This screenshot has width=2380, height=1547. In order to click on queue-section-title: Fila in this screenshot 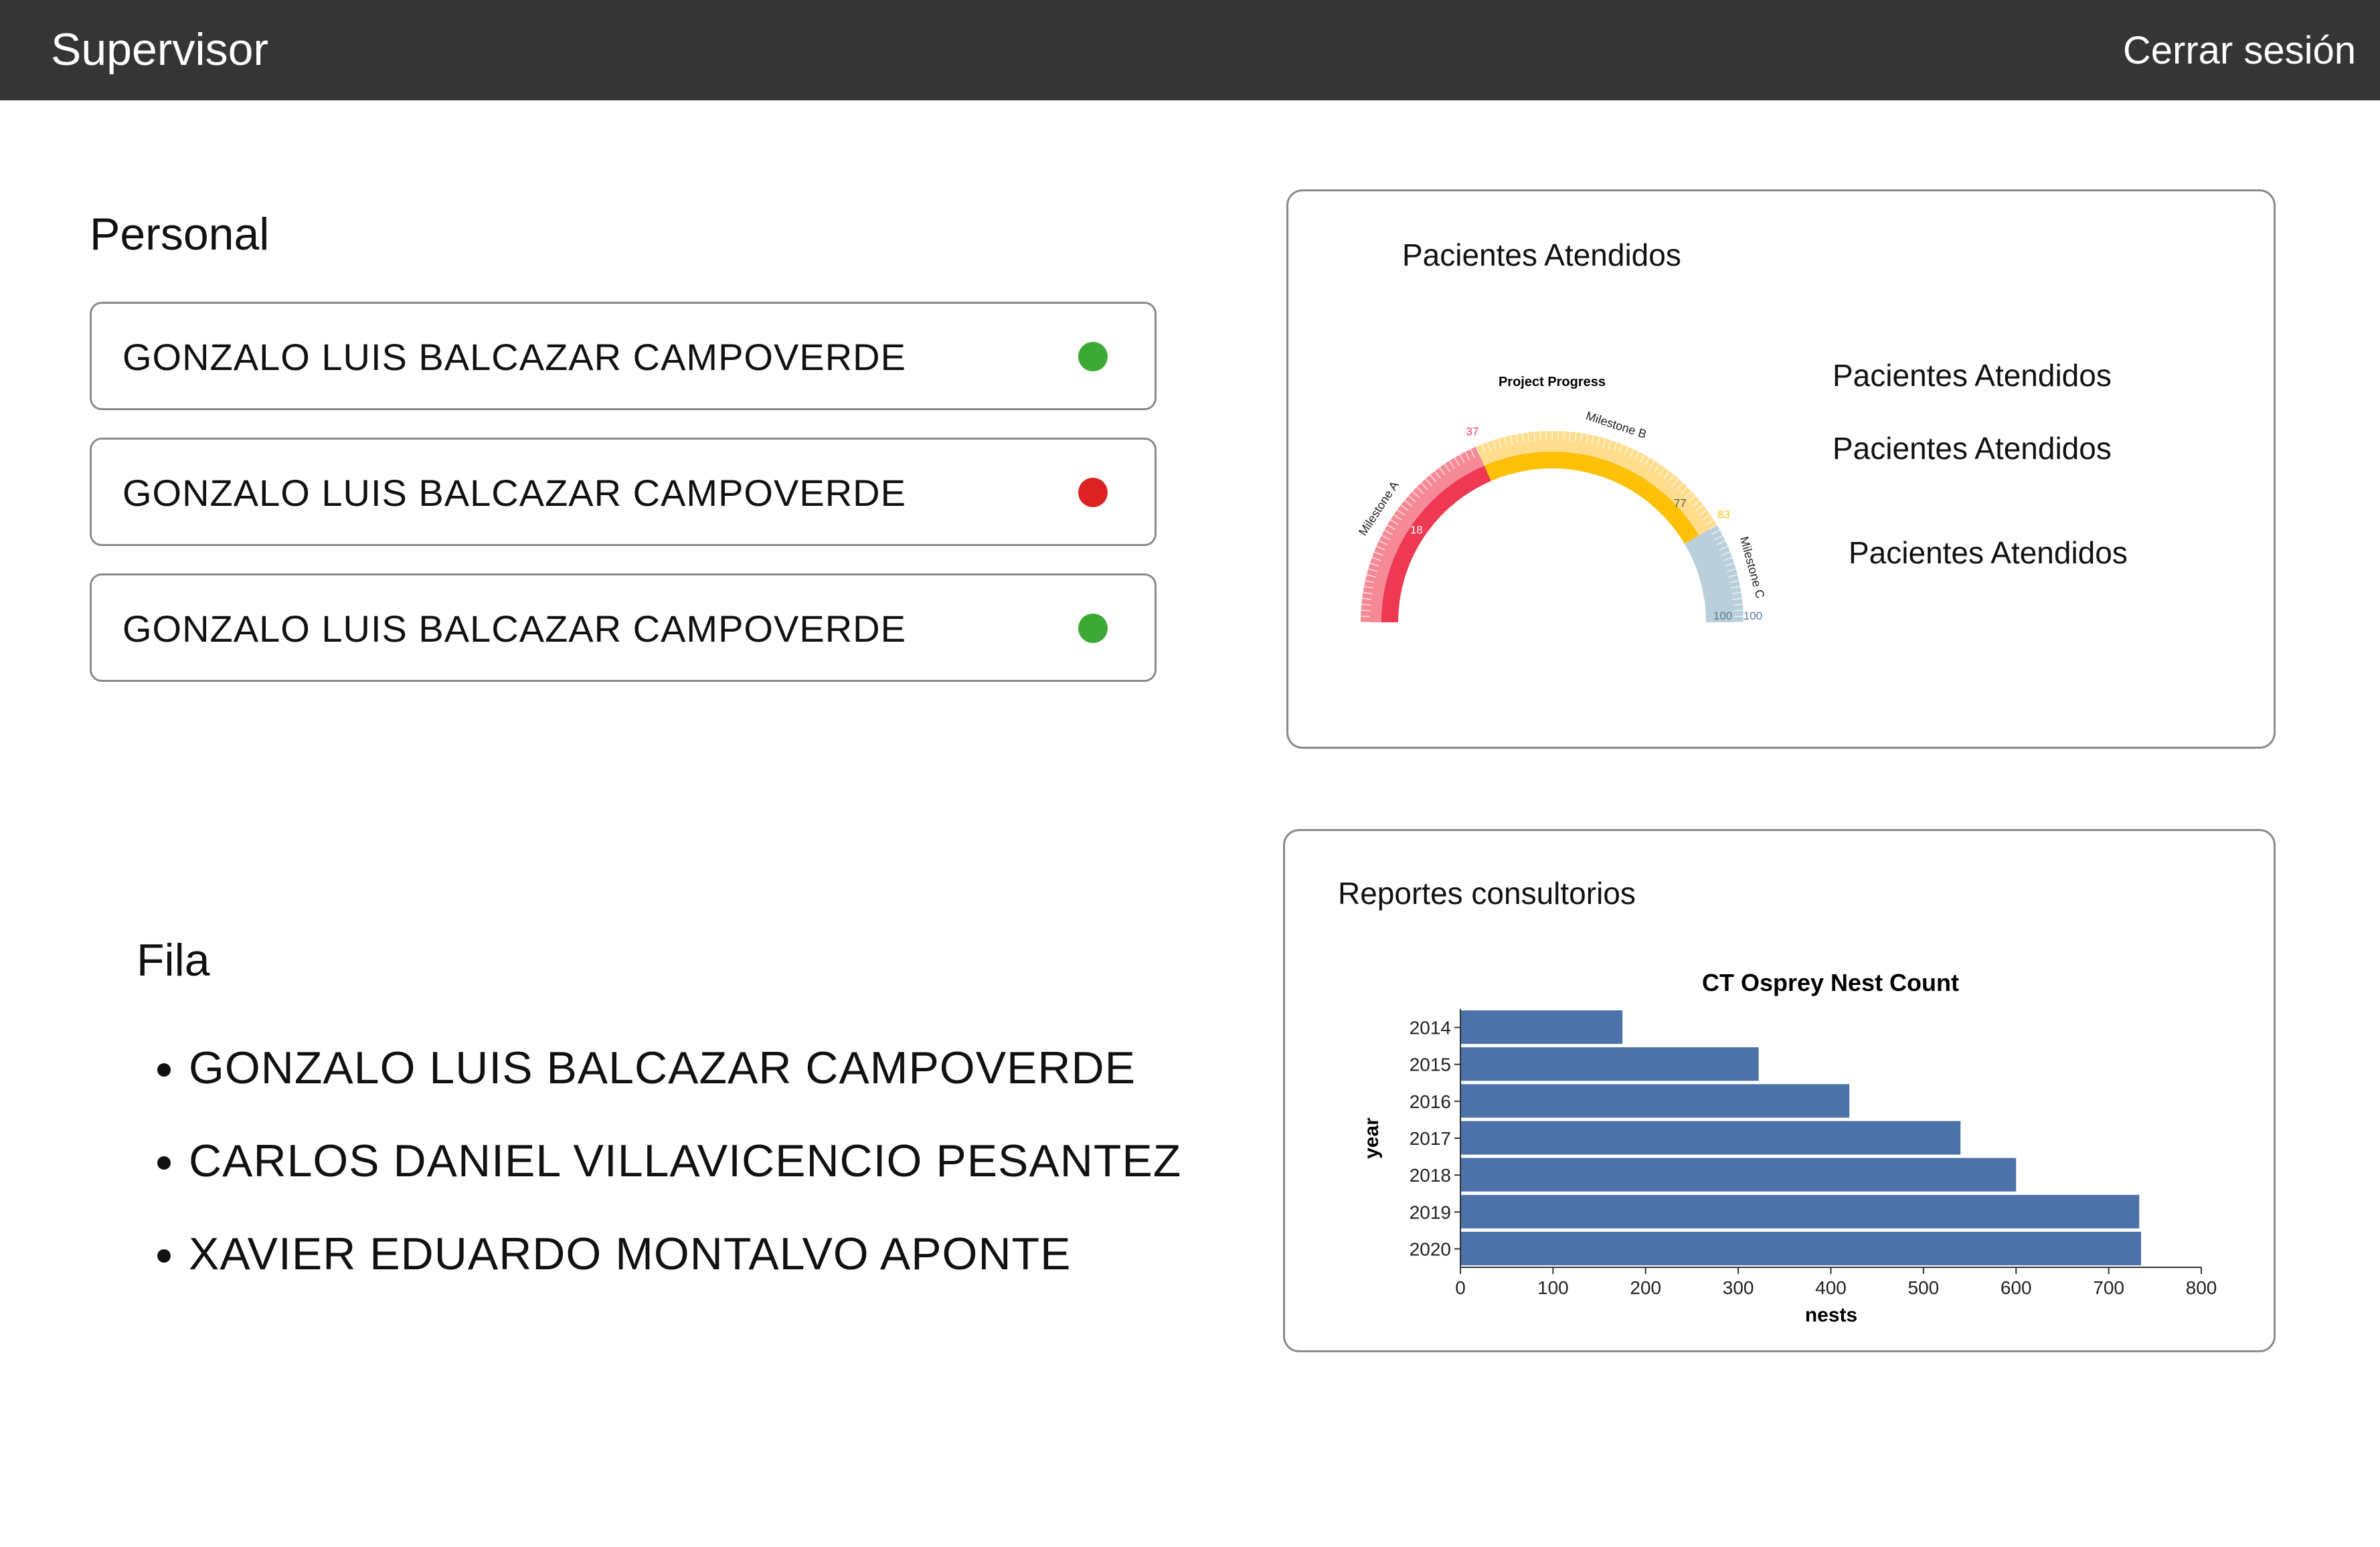, I will do `click(174, 960)`.